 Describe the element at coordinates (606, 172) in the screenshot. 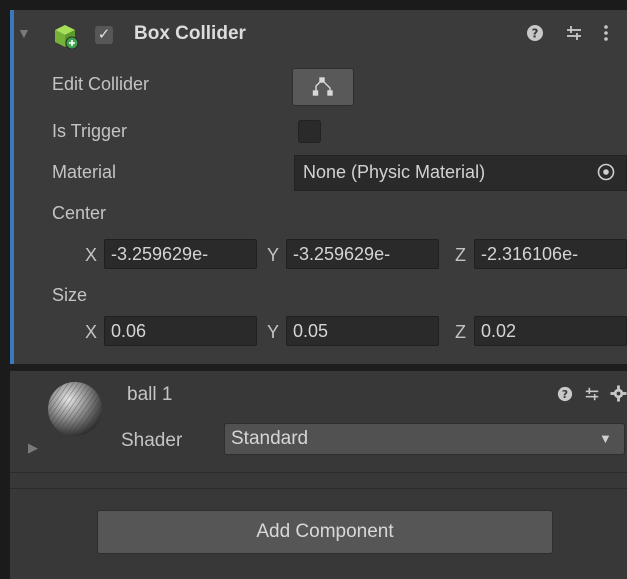

I see `object-picker-icon` at that location.